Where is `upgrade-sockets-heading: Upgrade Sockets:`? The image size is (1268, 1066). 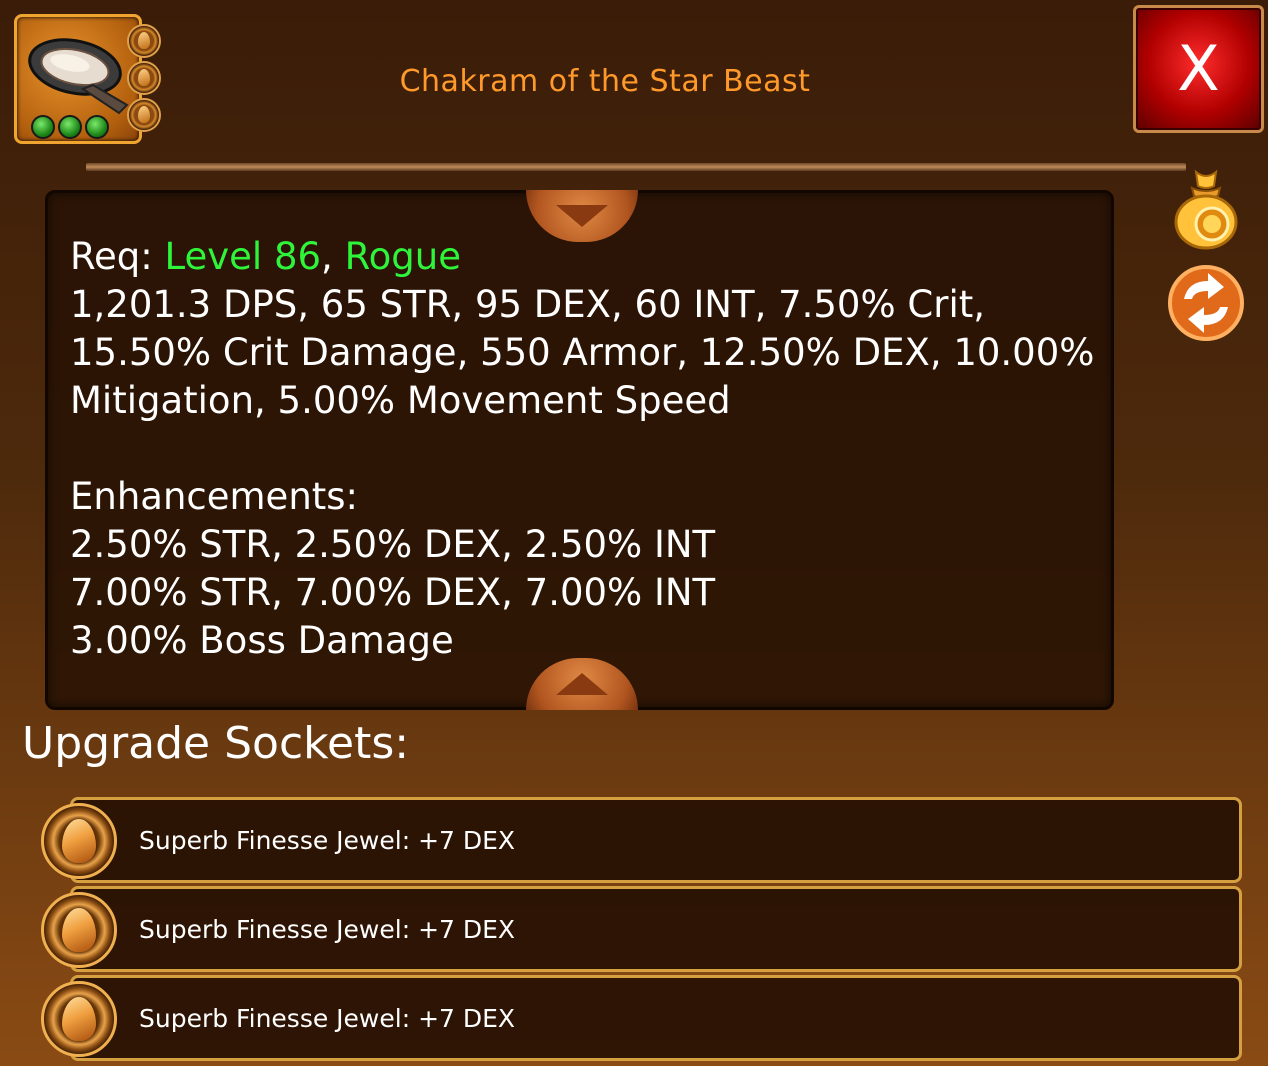
upgrade-sockets-heading: Upgrade Sockets: is located at coordinates (216, 743).